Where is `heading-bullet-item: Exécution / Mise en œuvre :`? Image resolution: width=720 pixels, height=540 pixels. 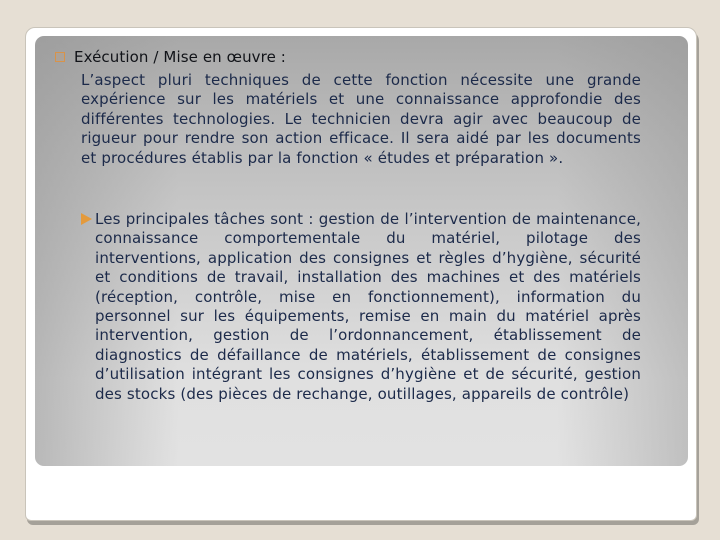 heading-bullet-item: Exécution / Mise en œuvre : is located at coordinates (170, 57).